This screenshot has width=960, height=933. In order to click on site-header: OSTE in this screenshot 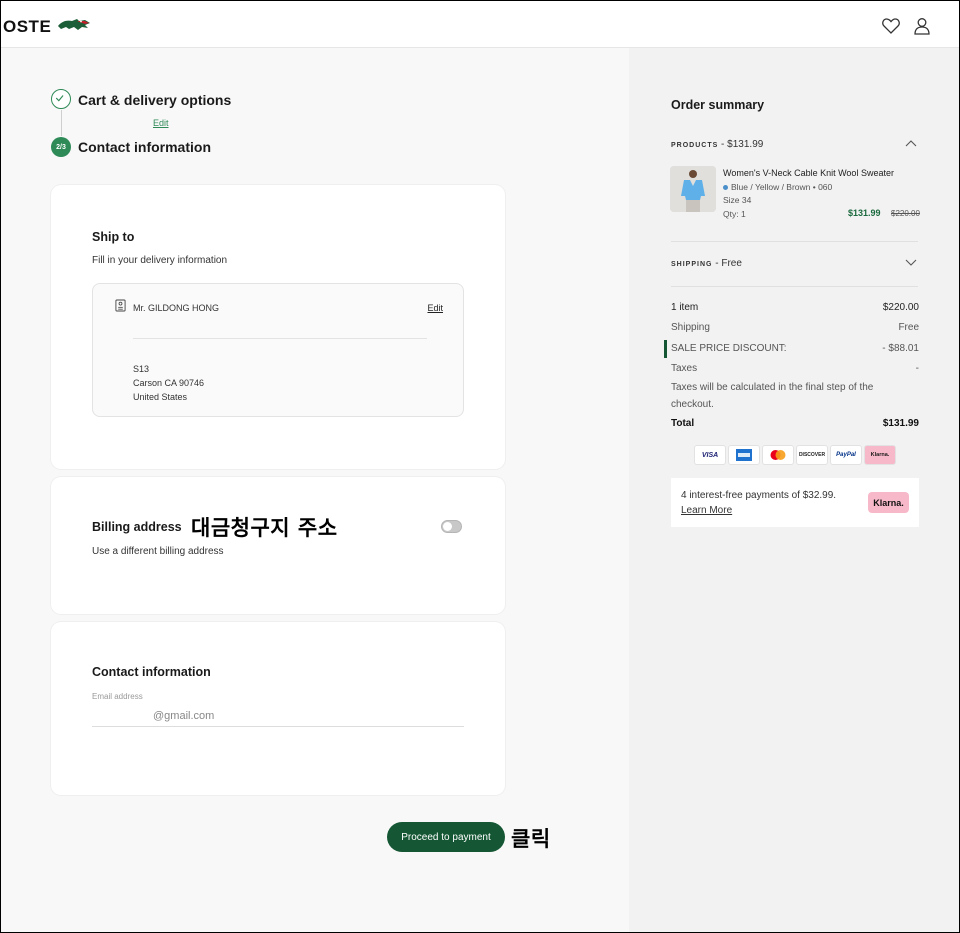, I will do `click(480, 24)`.